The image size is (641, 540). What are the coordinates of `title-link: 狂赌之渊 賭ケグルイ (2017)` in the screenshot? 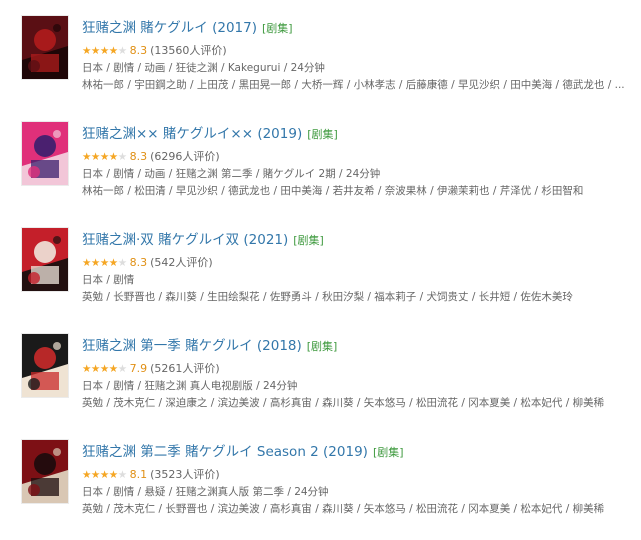 It's located at (169, 28).